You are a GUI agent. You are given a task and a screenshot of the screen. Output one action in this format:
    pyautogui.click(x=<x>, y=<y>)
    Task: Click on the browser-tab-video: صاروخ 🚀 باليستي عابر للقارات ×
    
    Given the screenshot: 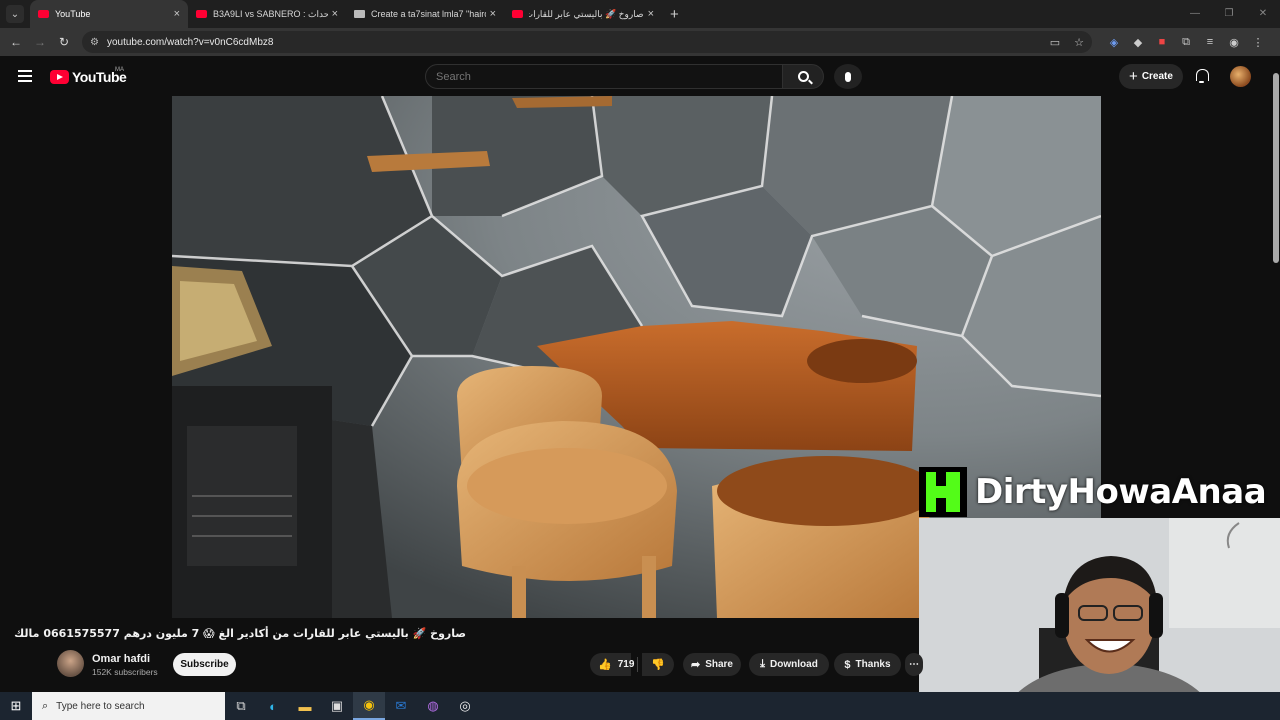 What is the action you would take?
    pyautogui.click(x=583, y=14)
    